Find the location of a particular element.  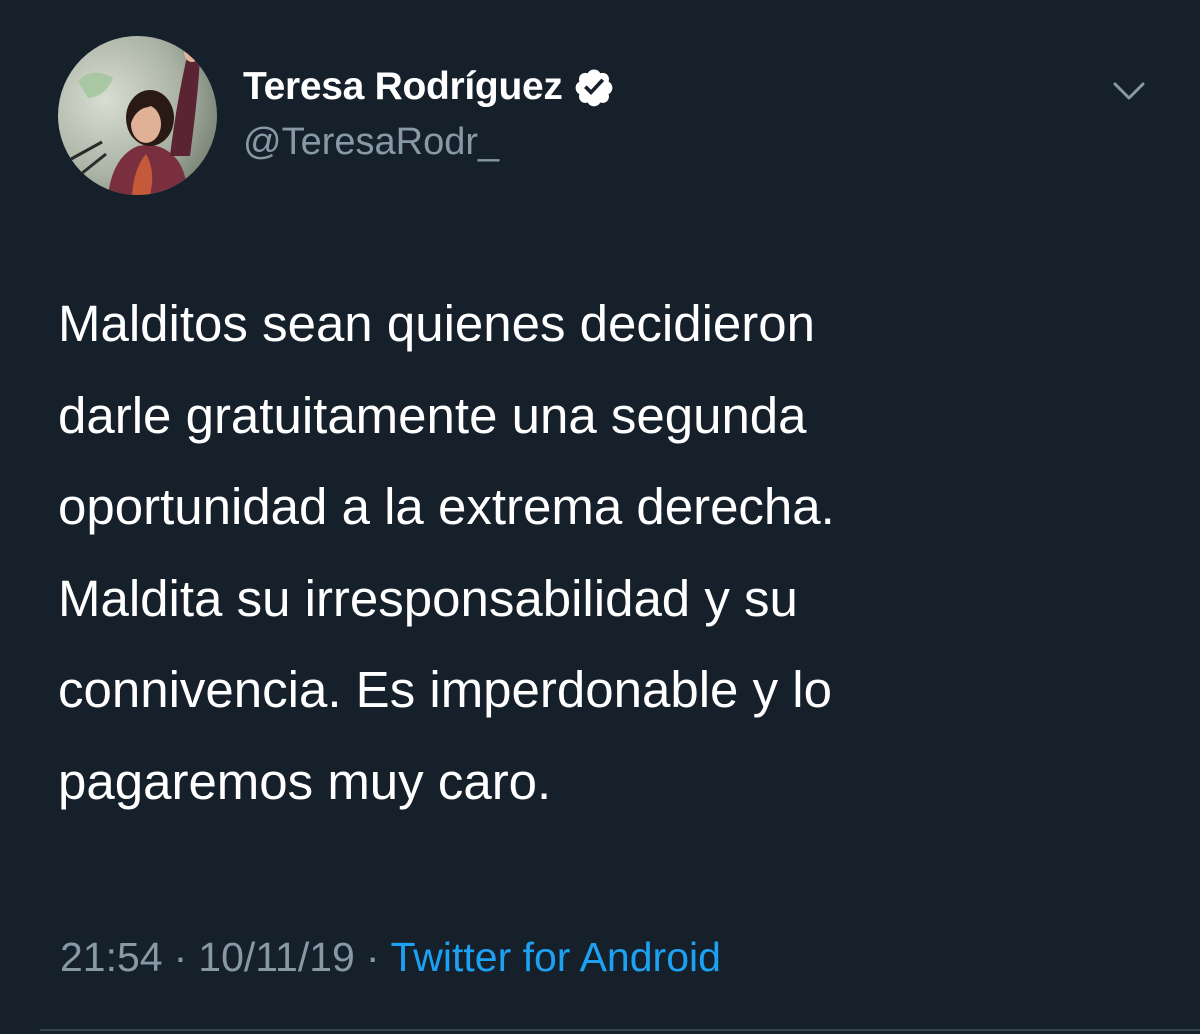

tweet-text-line: Maldita su irresponsabilidad y su is located at coordinates (428, 598).